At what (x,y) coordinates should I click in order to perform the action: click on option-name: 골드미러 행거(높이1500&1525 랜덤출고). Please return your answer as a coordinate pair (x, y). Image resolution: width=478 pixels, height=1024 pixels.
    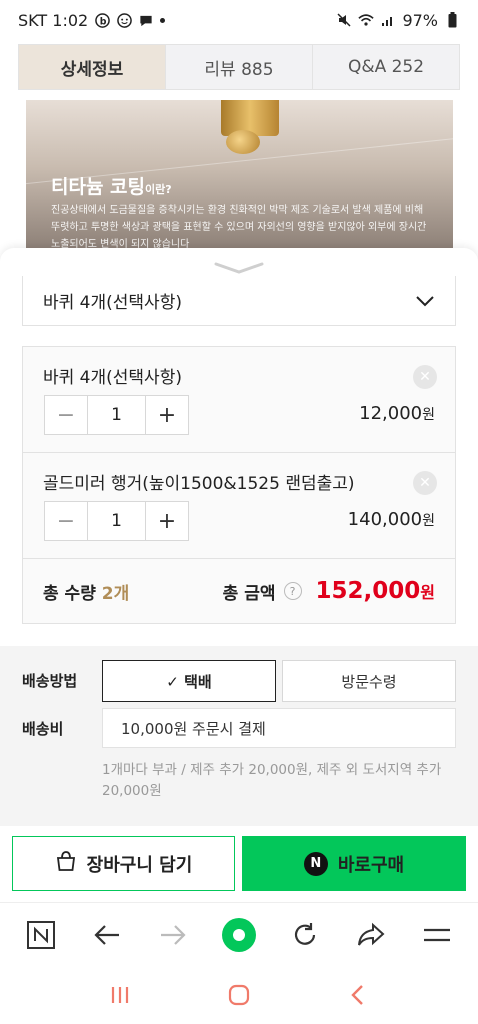
    Looking at the image, I should click on (199, 484).